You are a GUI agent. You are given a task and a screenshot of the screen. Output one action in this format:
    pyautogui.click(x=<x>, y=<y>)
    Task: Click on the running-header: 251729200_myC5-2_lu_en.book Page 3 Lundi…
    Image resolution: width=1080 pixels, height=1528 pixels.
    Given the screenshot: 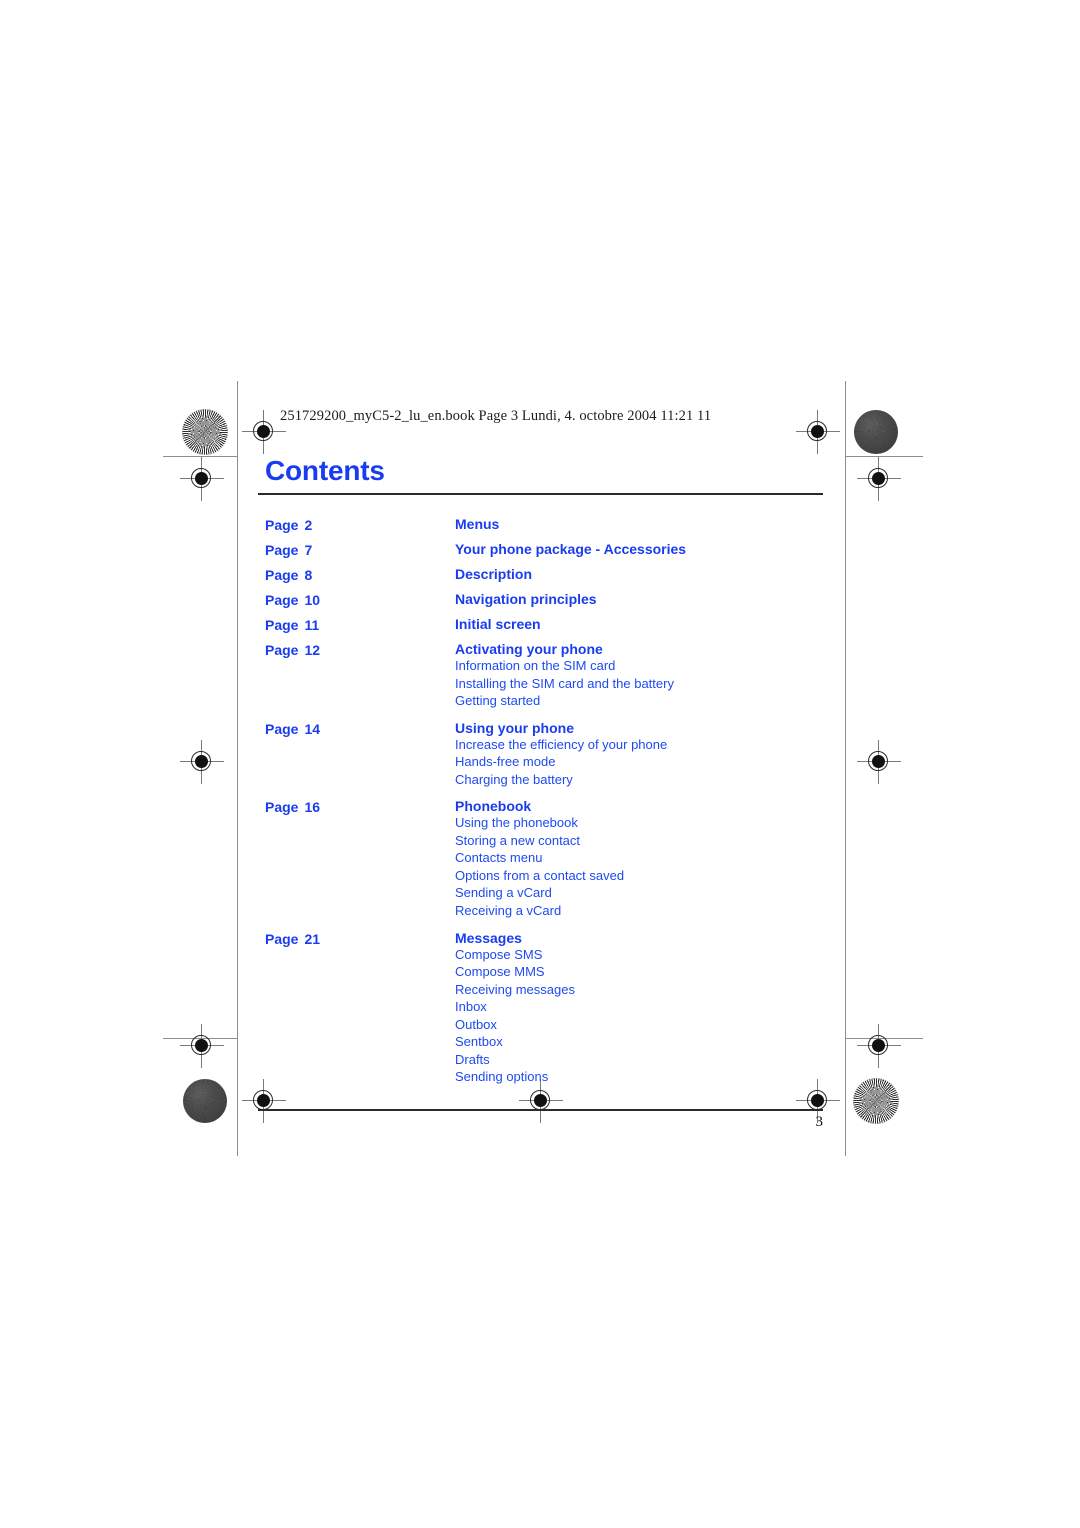 What is the action you would take?
    pyautogui.click(x=496, y=416)
    